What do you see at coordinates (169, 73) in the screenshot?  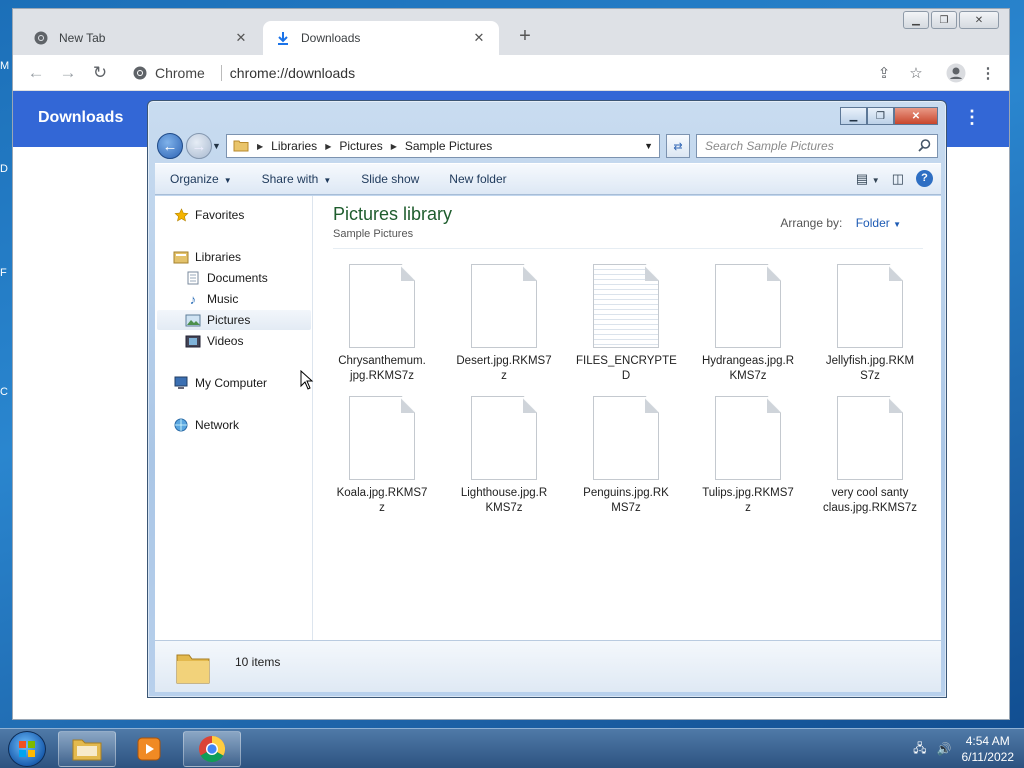 I see `site-chip: Chrome` at bounding box center [169, 73].